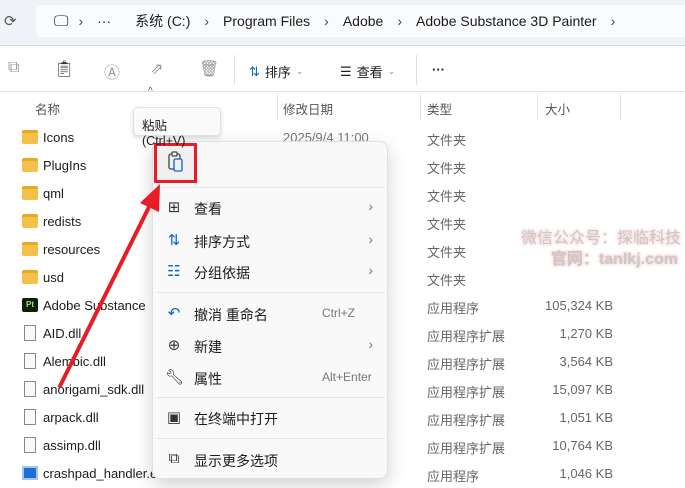 This screenshot has width=685, height=488. What do you see at coordinates (579, 305) in the screenshot?
I see `file-size: 105,324 KB` at bounding box center [579, 305].